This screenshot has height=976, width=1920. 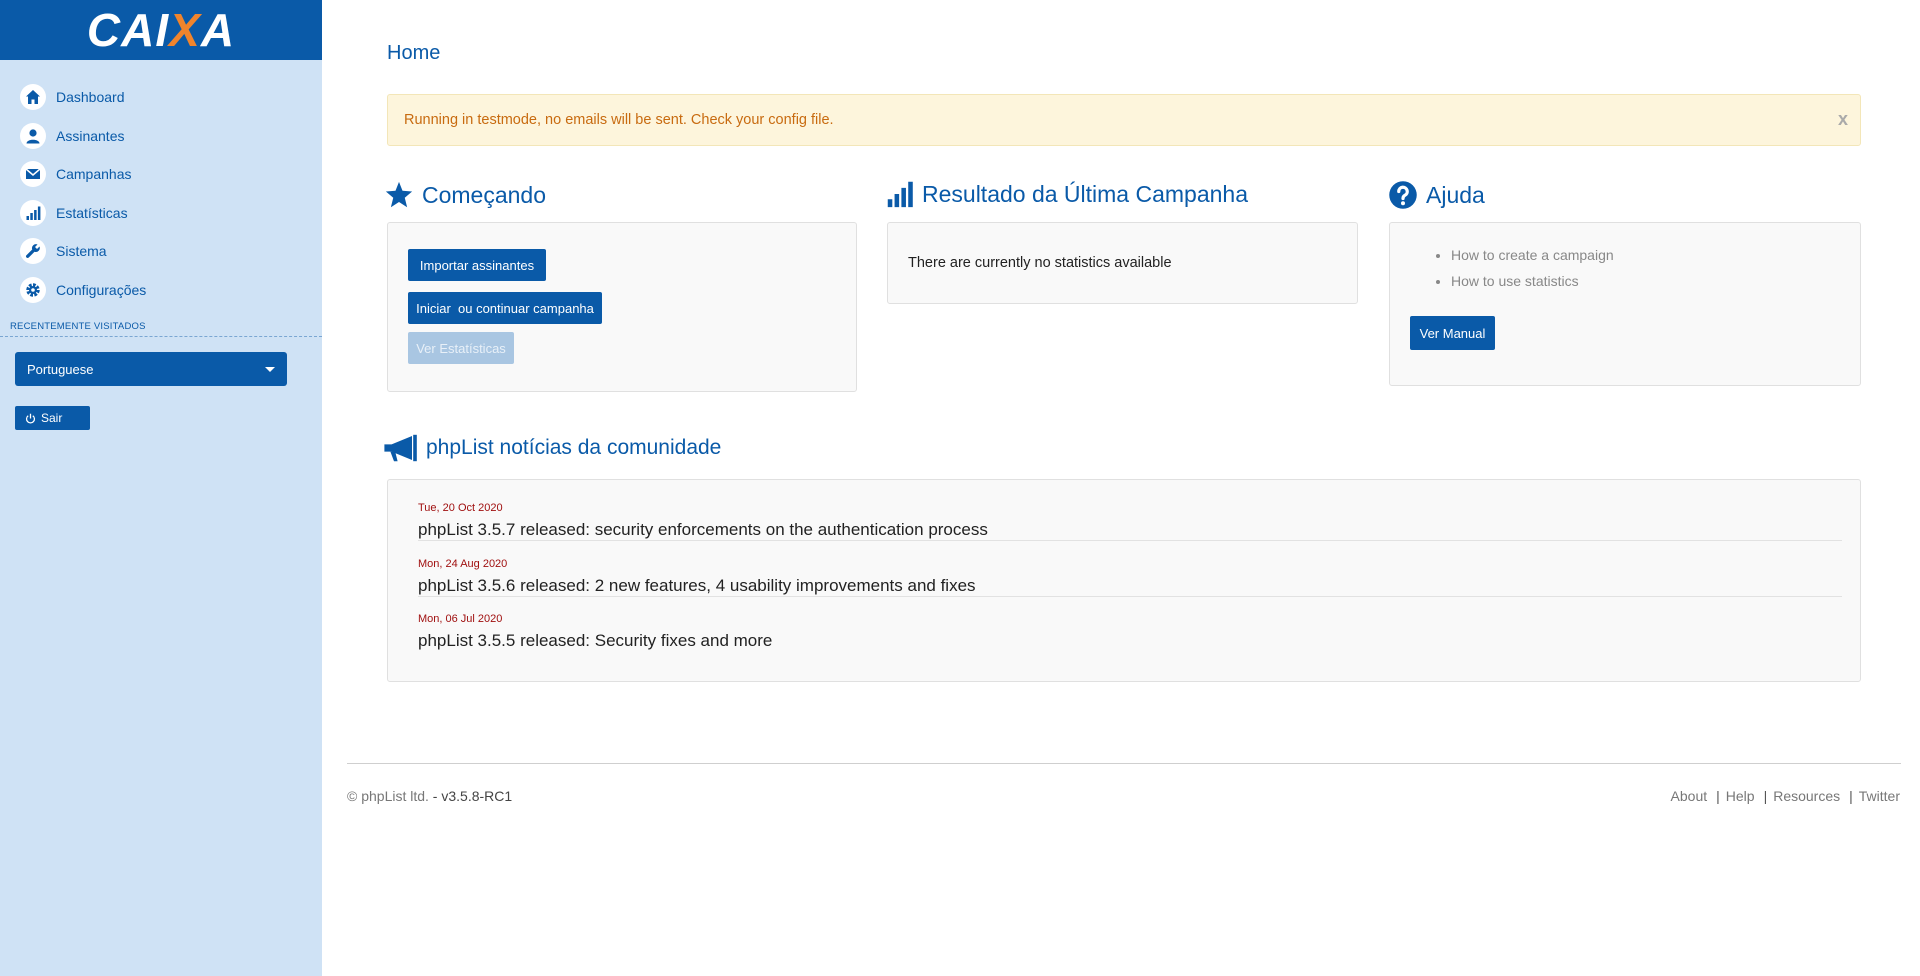 I want to click on caixa-logo: CAIXA, so click(x=161, y=30).